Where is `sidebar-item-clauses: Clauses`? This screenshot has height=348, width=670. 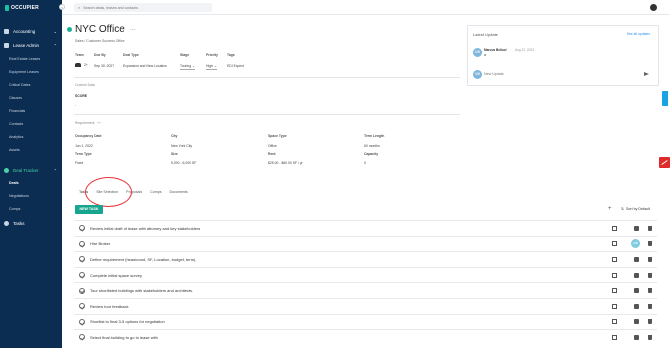
sidebar-item-clauses: Clauses is located at coordinates (15, 98).